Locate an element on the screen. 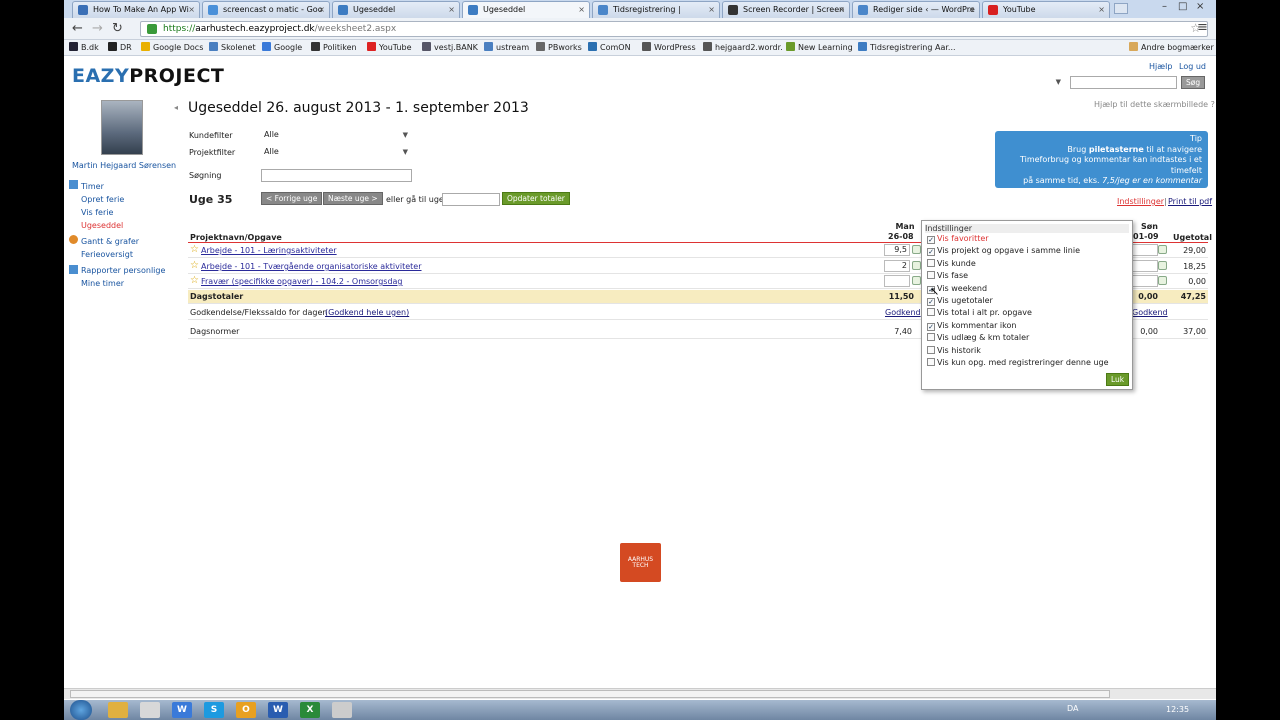 The width and height of the screenshot is (1280, 720). hours-cell-mon: 2 is located at coordinates (897, 266).